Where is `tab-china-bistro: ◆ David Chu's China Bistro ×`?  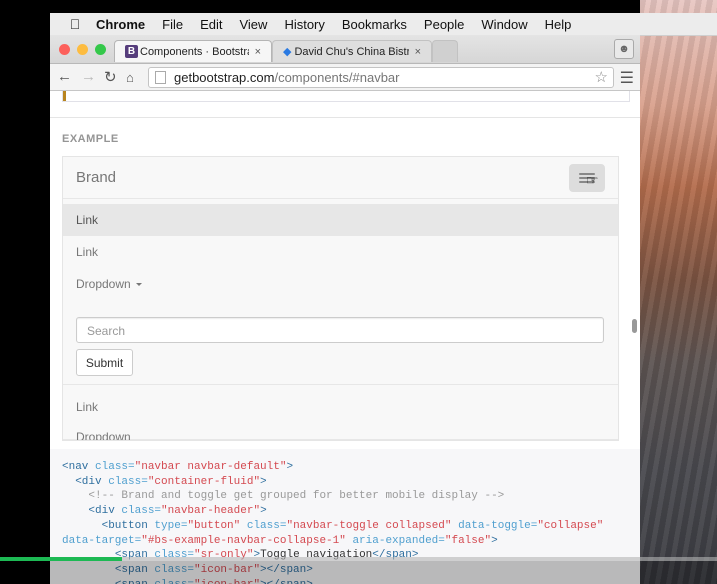
tab-china-bistro: ◆ David Chu's China Bistro × is located at coordinates (352, 51).